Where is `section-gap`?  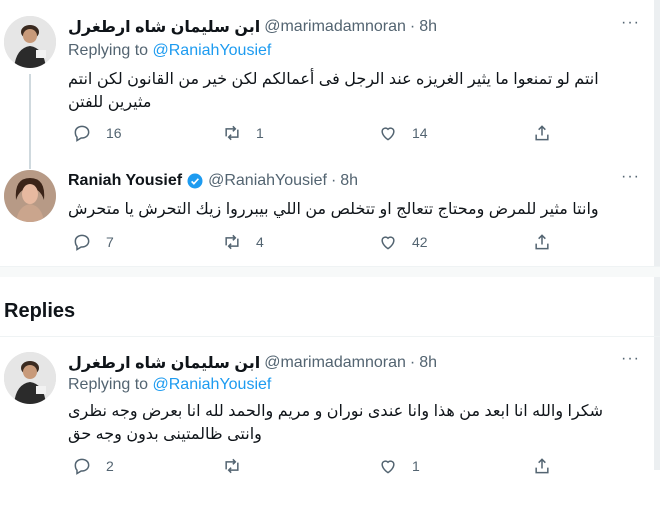 section-gap is located at coordinates (330, 272).